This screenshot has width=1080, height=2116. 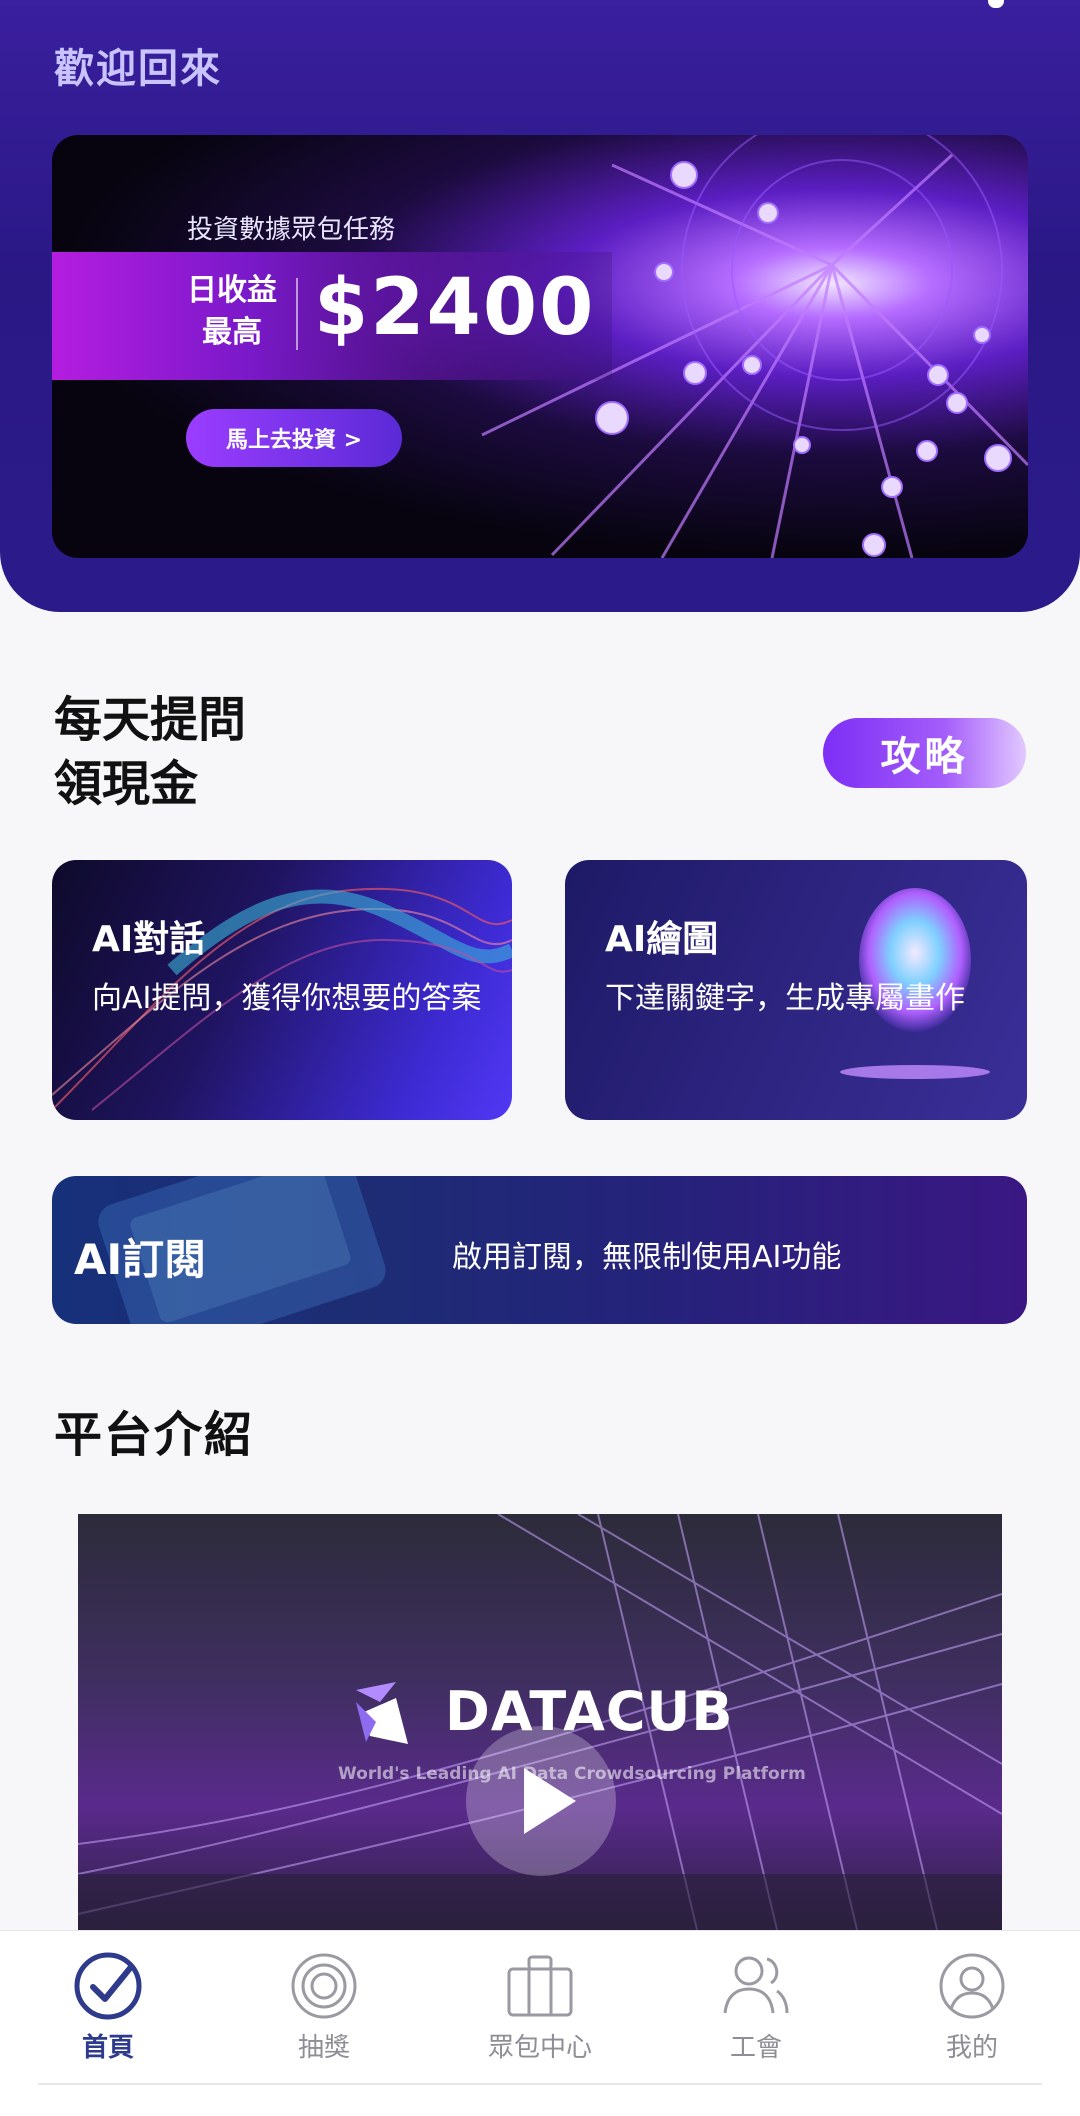 I want to click on guide-button: 攻略, so click(x=924, y=753).